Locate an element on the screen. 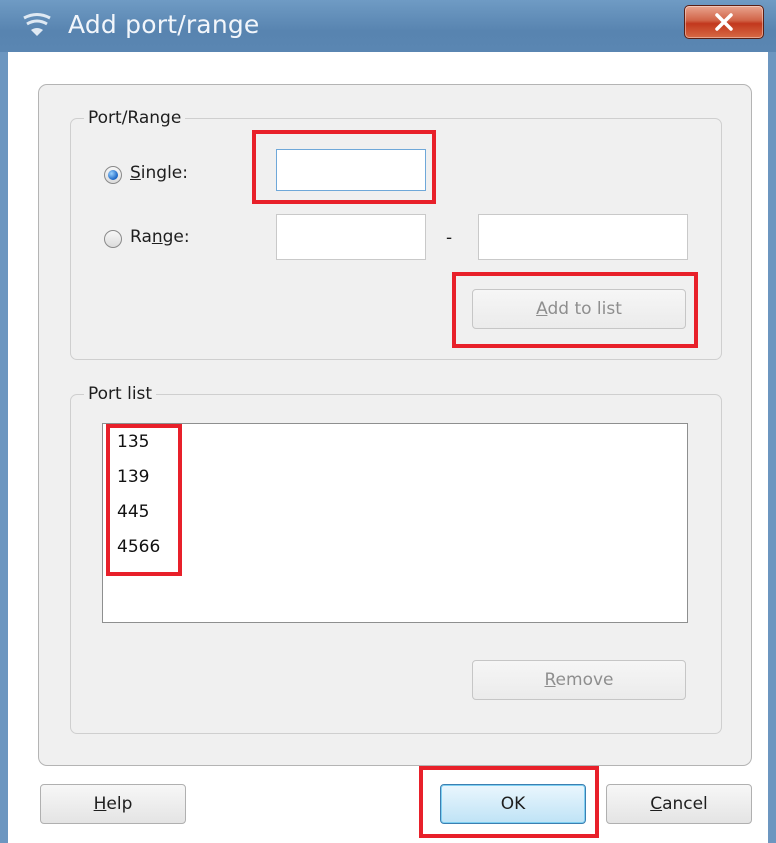 The height and width of the screenshot is (843, 776). add-to-list-highlight is located at coordinates (575, 310).